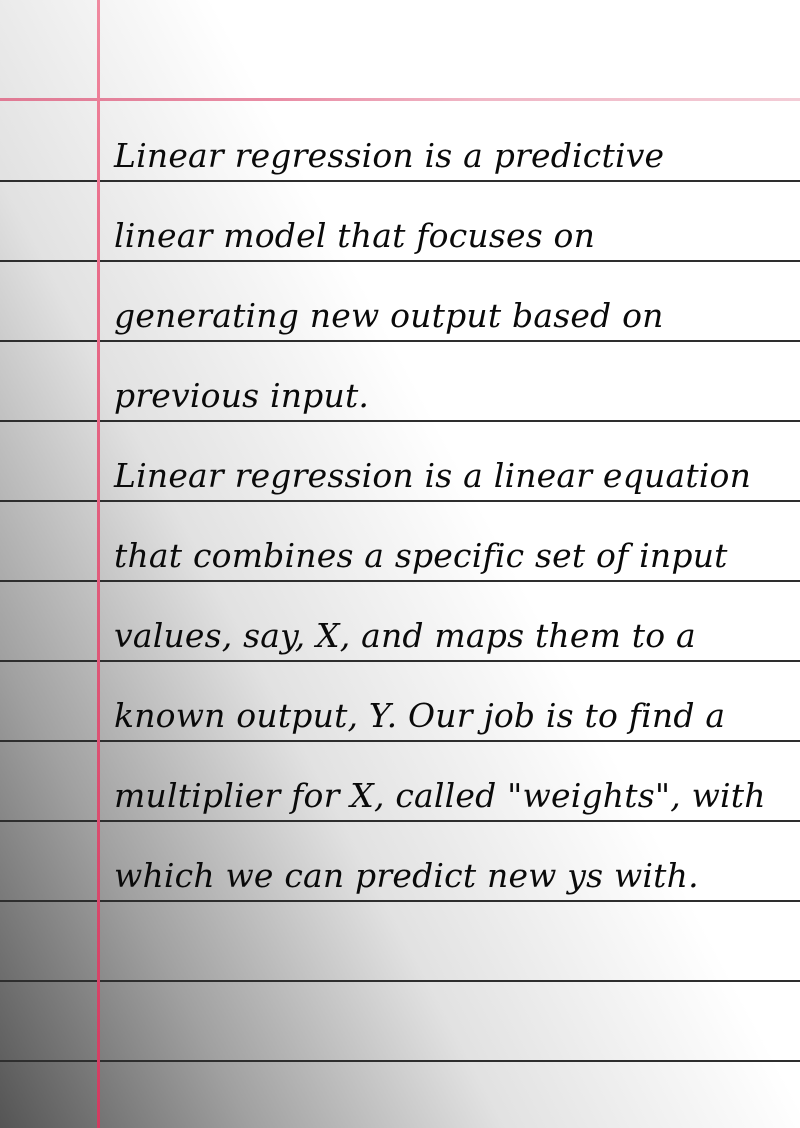  What do you see at coordinates (406, 875) in the screenshot?
I see `text-line: which we can predict new ys with.` at bounding box center [406, 875].